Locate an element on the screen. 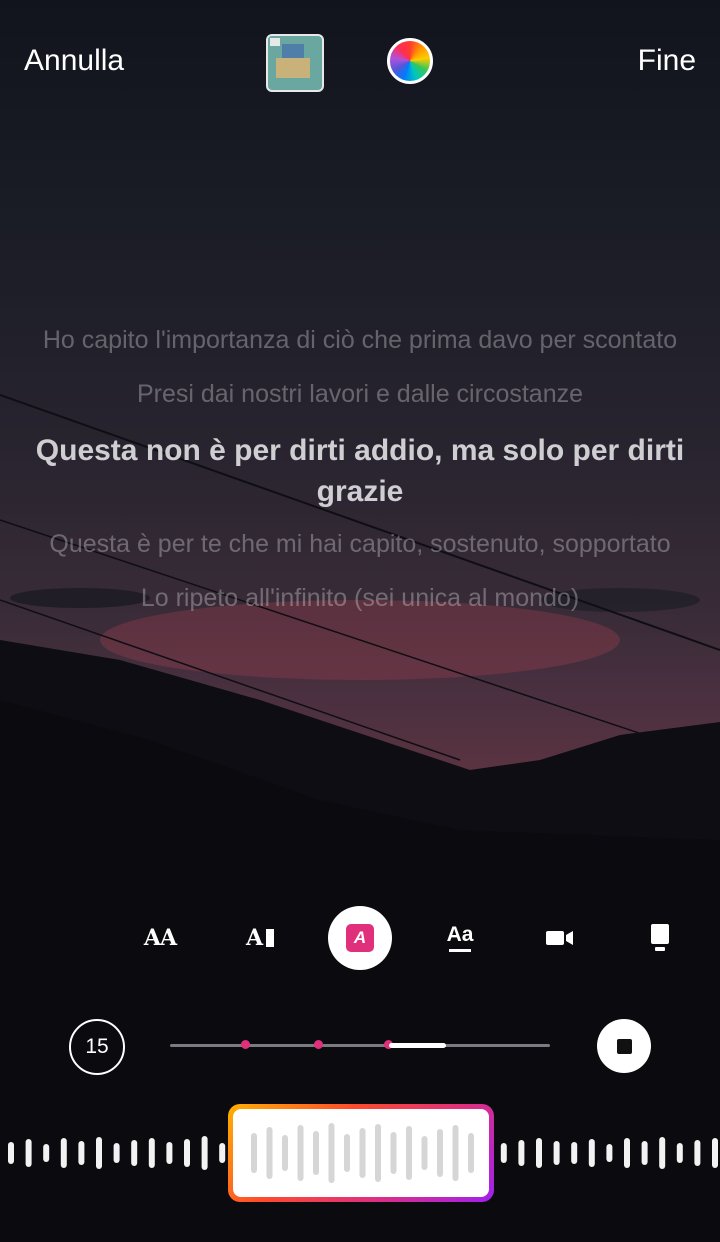 The height and width of the screenshot is (1242, 720). card-style-icon is located at coordinates (660, 937).